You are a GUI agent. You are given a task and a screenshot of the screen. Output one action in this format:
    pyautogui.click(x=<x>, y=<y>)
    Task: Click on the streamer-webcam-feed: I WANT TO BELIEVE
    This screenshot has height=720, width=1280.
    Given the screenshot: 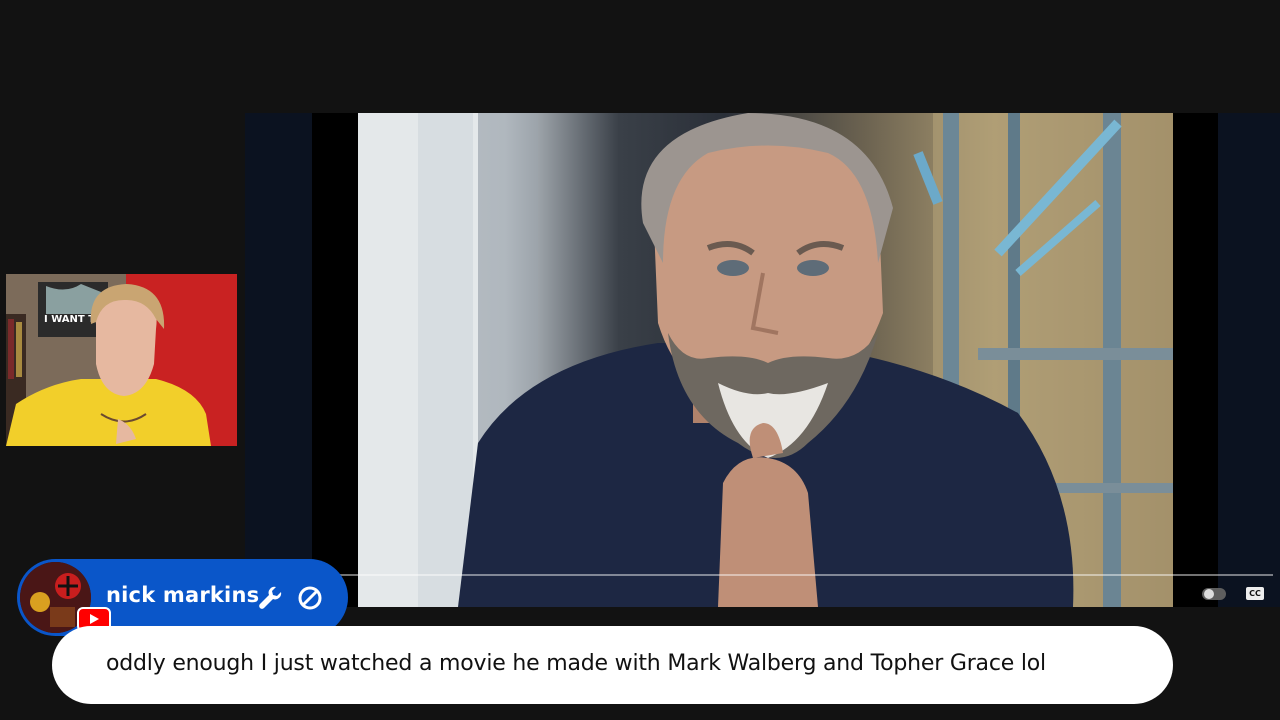 What is the action you would take?
    pyautogui.click(x=121, y=360)
    